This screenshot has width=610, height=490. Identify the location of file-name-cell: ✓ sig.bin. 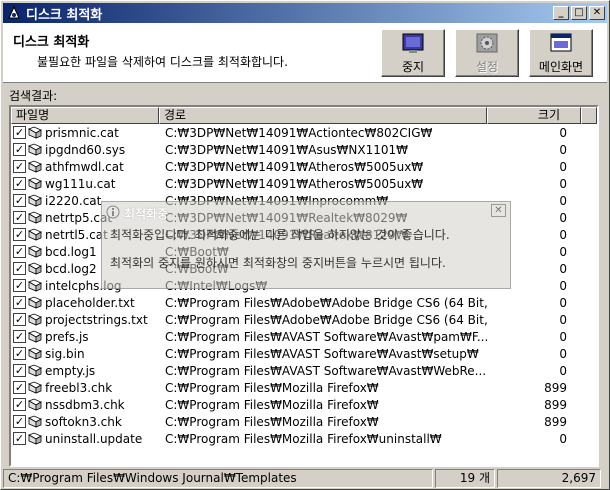
(85, 354).